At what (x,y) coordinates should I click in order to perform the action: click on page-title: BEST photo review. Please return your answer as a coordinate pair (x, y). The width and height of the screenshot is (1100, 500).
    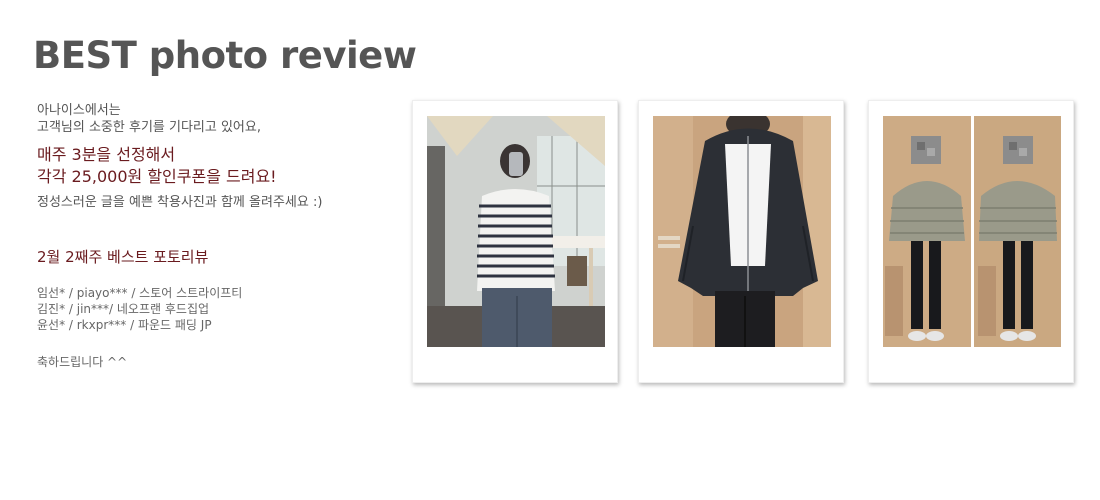
    Looking at the image, I should click on (225, 55).